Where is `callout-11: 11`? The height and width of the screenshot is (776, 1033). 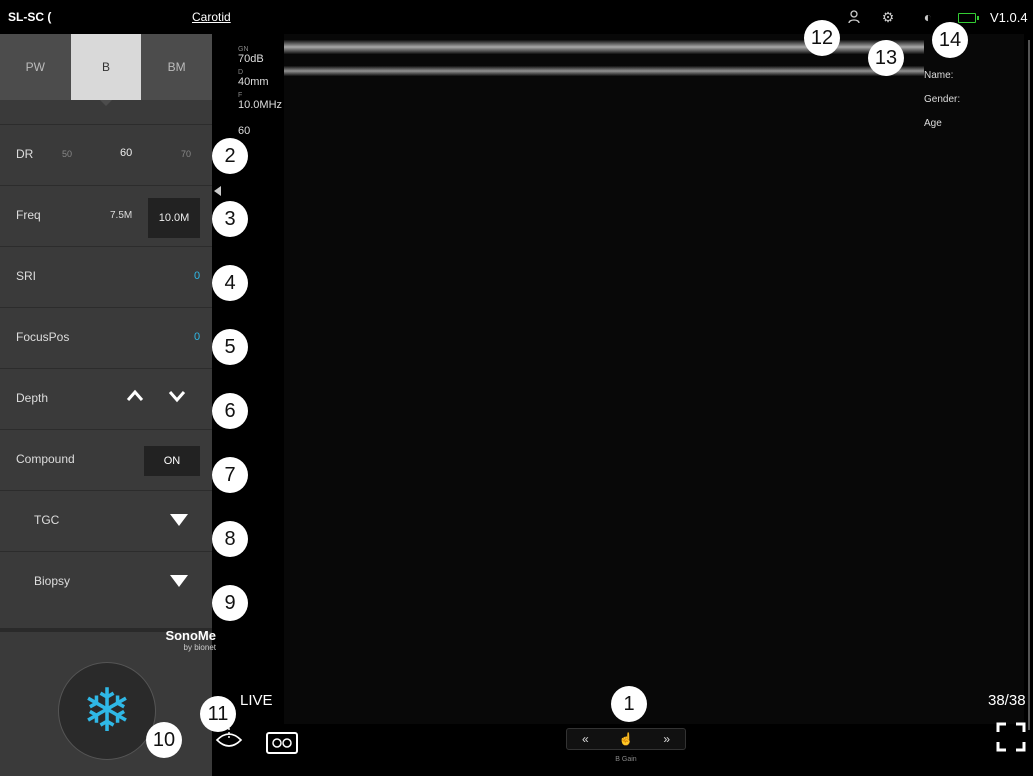 callout-11: 11 is located at coordinates (218, 714).